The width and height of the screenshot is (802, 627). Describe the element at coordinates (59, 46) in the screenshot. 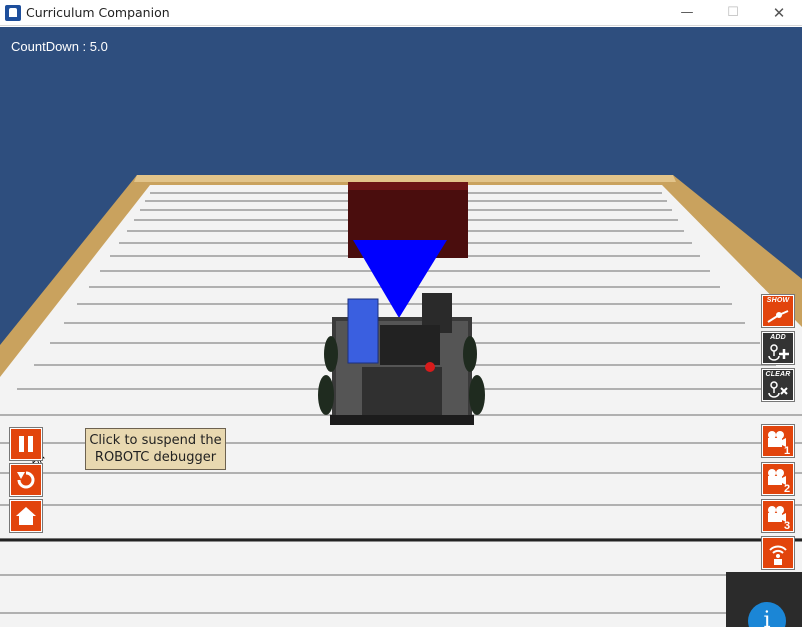

I see `countdown-label: CountDown : 5.0` at that location.